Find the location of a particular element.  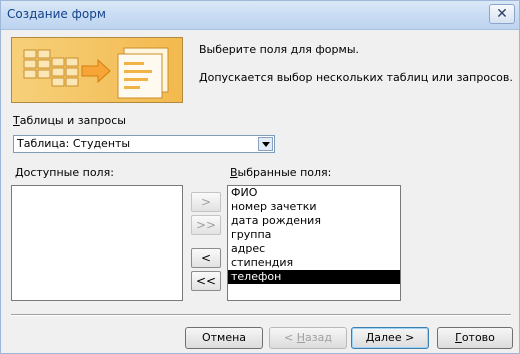

back-button-accel: Н is located at coordinates (301, 337).